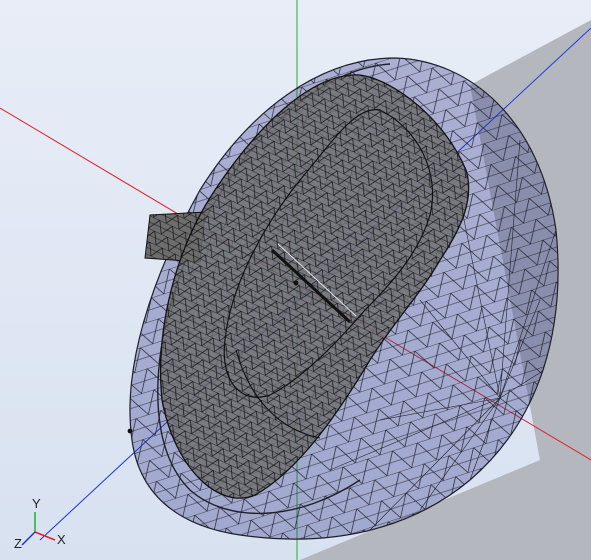 This screenshot has height=560, width=591. What do you see at coordinates (18, 543) in the screenshot?
I see `triad-z-label: Z` at bounding box center [18, 543].